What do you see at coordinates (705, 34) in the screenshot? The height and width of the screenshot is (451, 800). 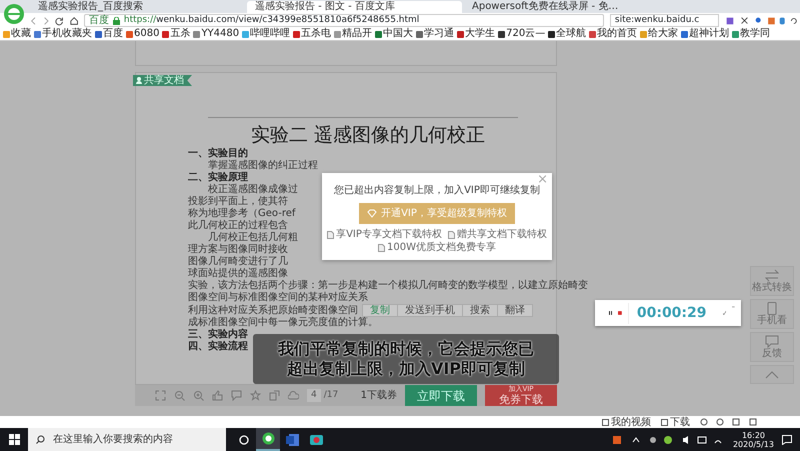 I see `bookmark: 超神计划` at bounding box center [705, 34].